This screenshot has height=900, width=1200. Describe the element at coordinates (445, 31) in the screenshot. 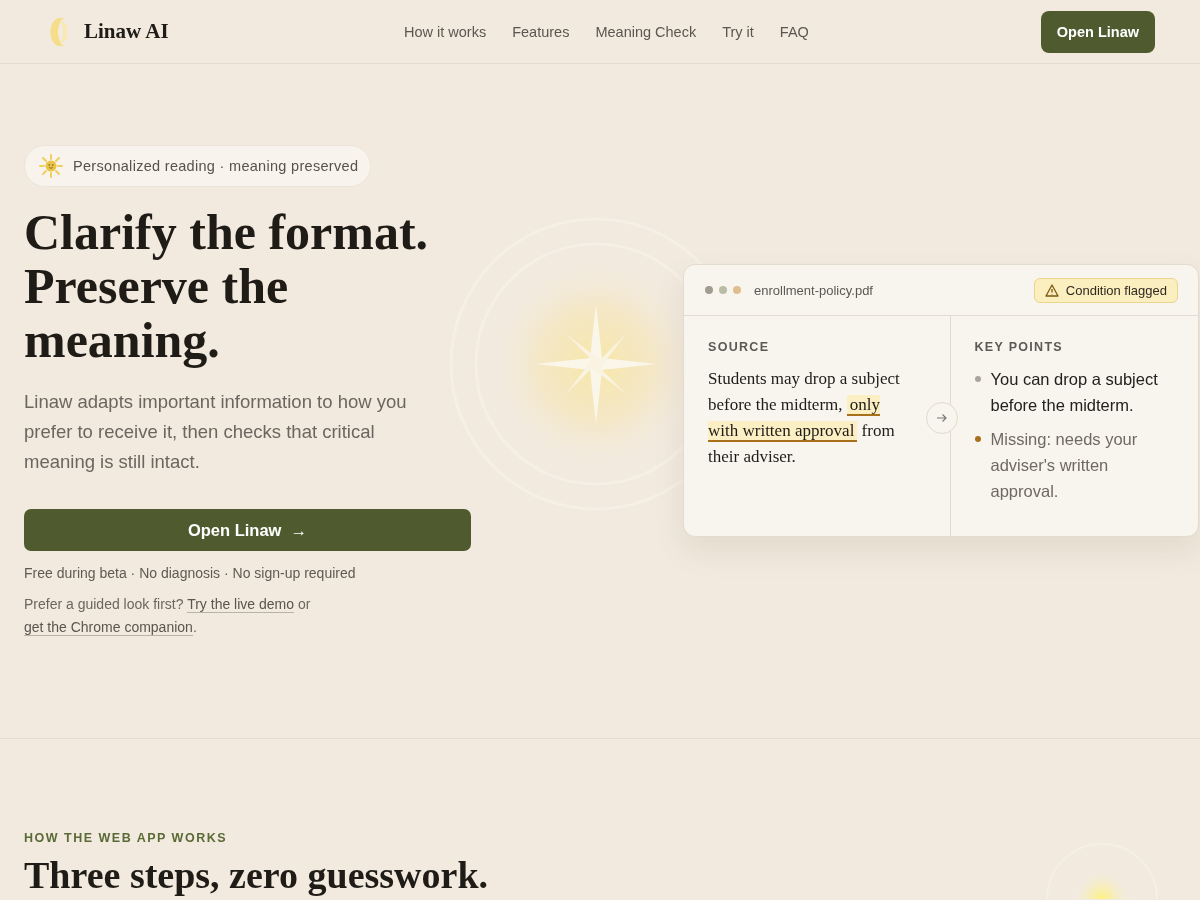

I see `nav-link: How it works` at that location.